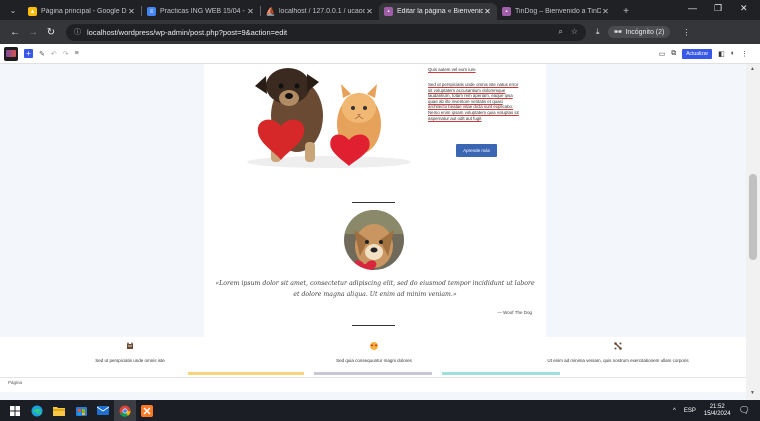 The image size is (760, 421). What do you see at coordinates (151, 11) in the screenshot?
I see `google-docs-icon: ≡` at bounding box center [151, 11].